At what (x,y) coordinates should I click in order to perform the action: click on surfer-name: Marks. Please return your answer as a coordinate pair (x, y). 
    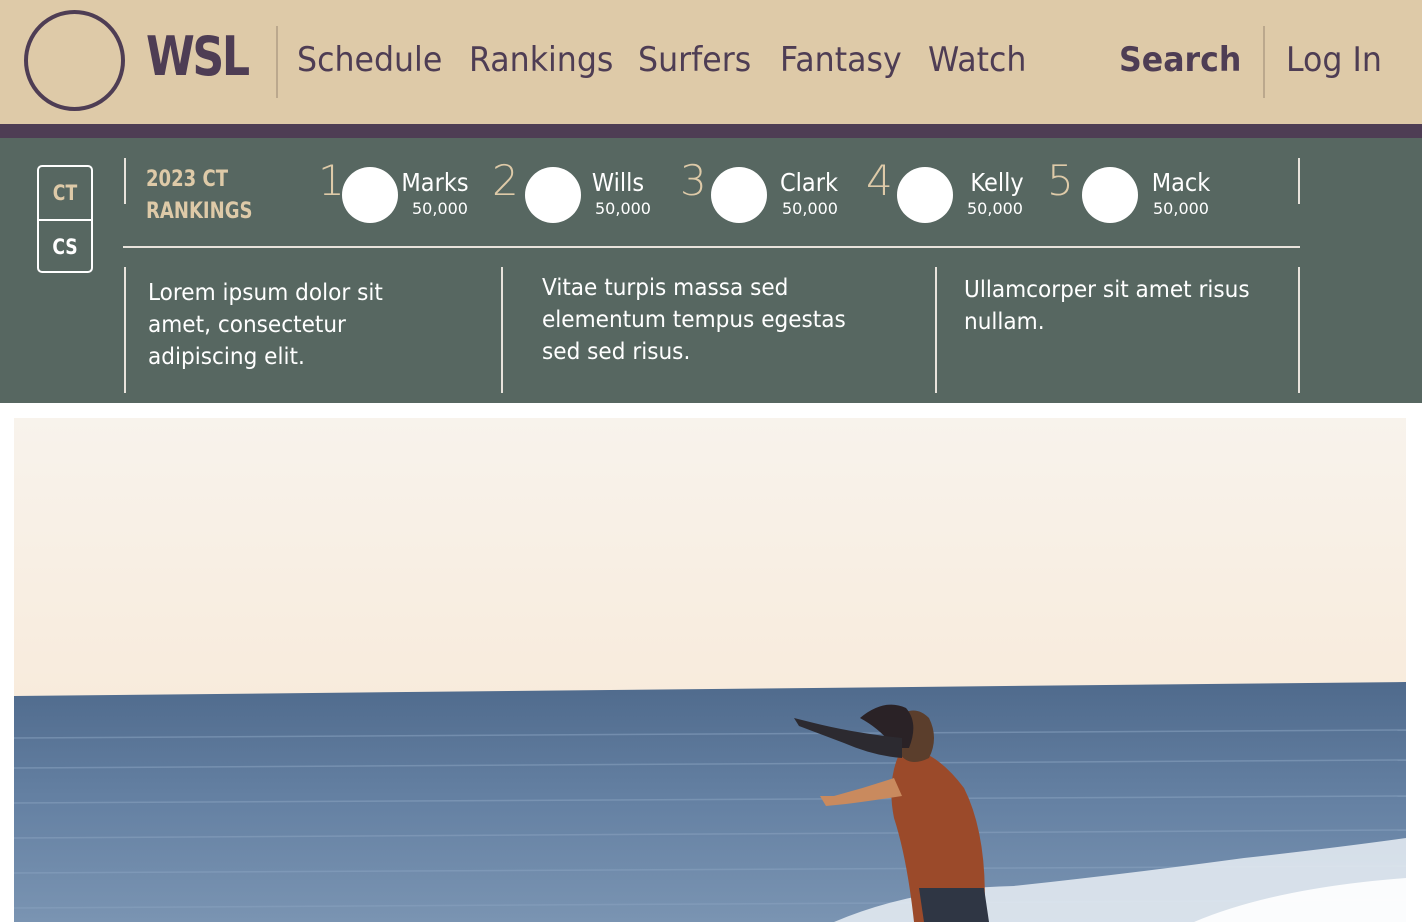
    Looking at the image, I should click on (435, 182).